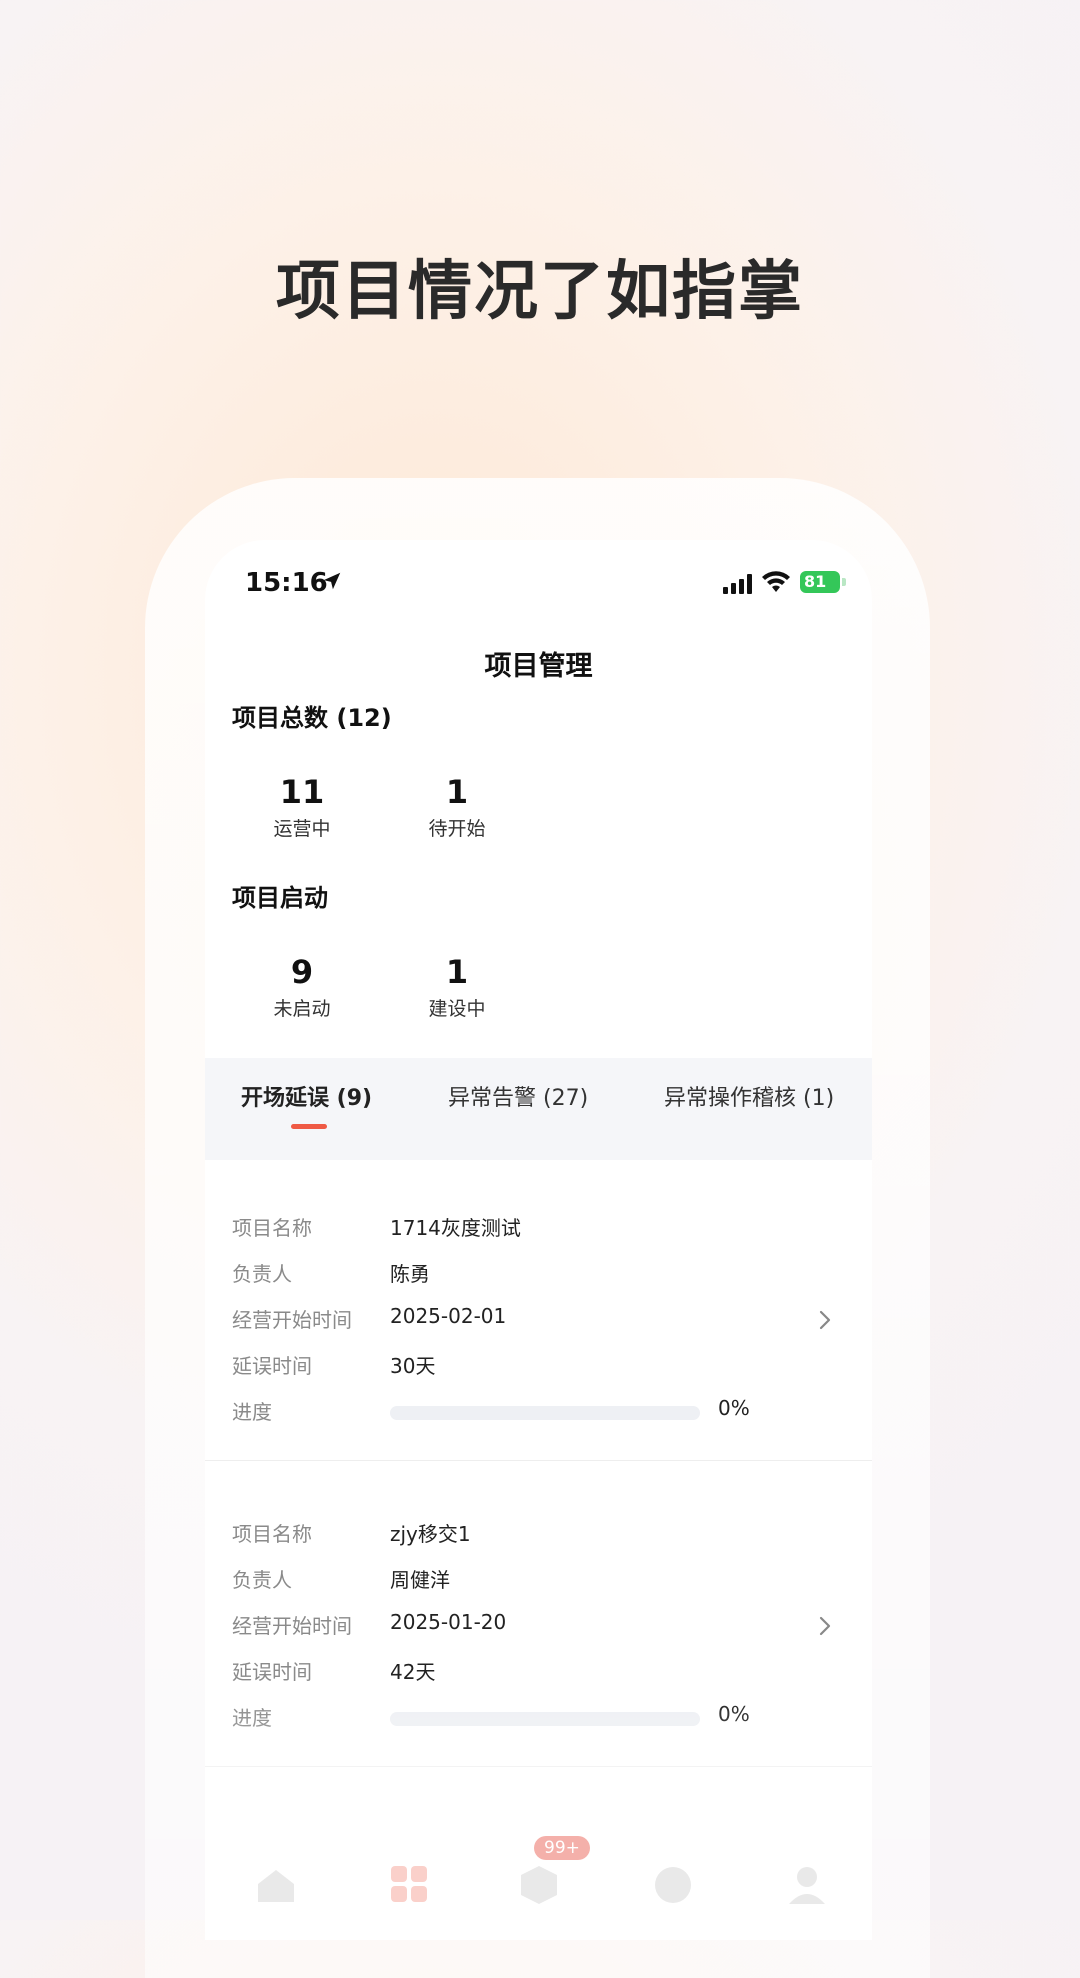 The image size is (1080, 1978). What do you see at coordinates (542, 1538) in the screenshot?
I see `row-project-name: 项目名称 zjy移交1` at bounding box center [542, 1538].